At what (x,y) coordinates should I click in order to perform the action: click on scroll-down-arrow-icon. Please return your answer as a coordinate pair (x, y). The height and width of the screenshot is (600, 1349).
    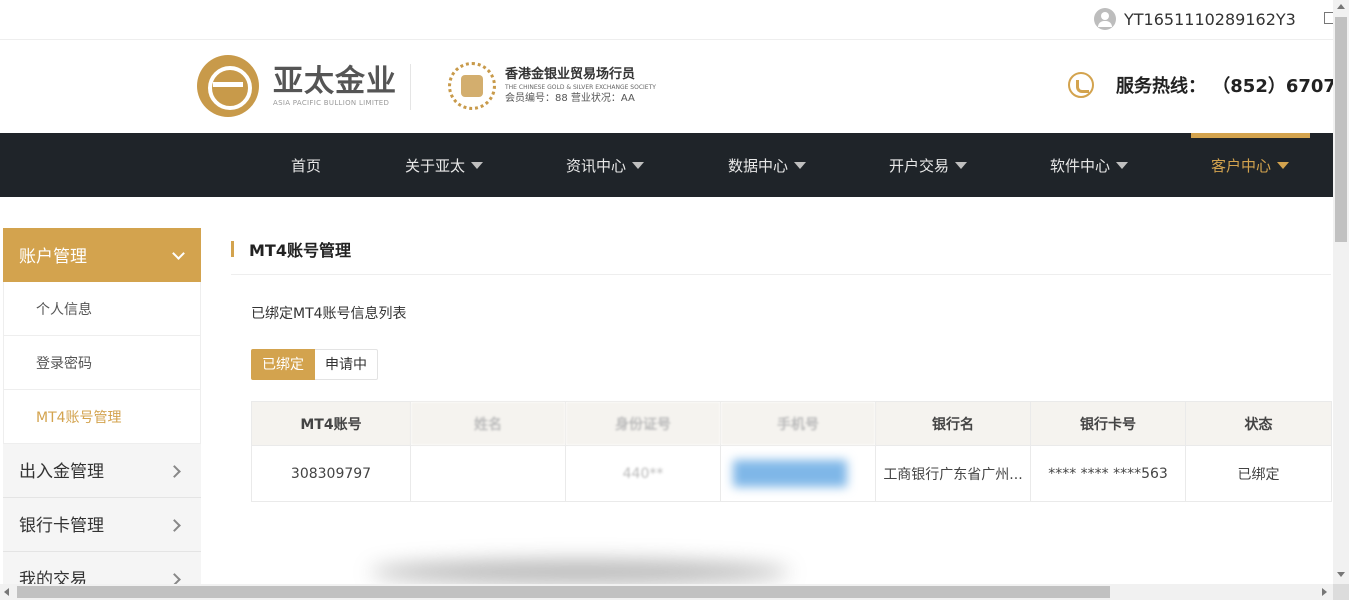
    Looking at the image, I should click on (1341, 574).